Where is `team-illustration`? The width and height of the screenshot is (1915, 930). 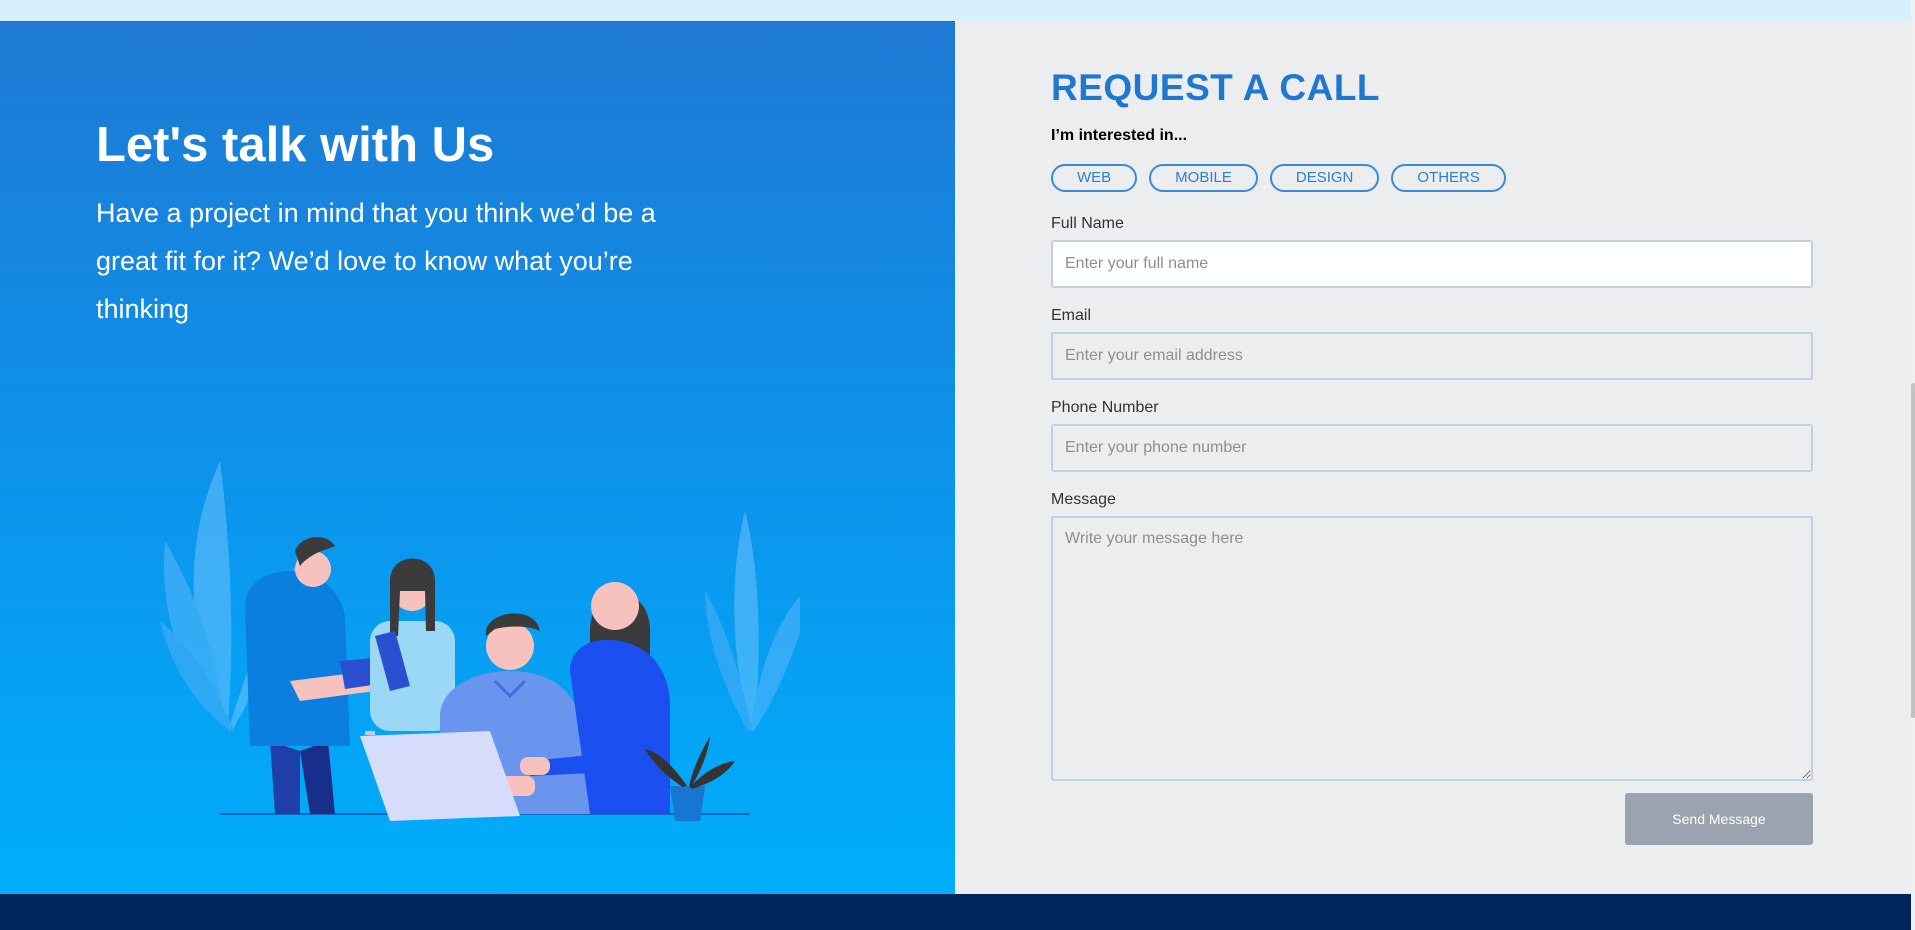 team-illustration is located at coordinates (480, 641).